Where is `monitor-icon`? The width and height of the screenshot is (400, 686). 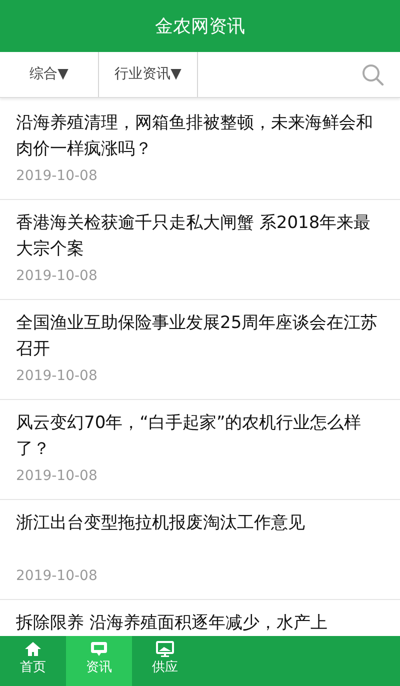
monitor-icon is located at coordinates (165, 649).